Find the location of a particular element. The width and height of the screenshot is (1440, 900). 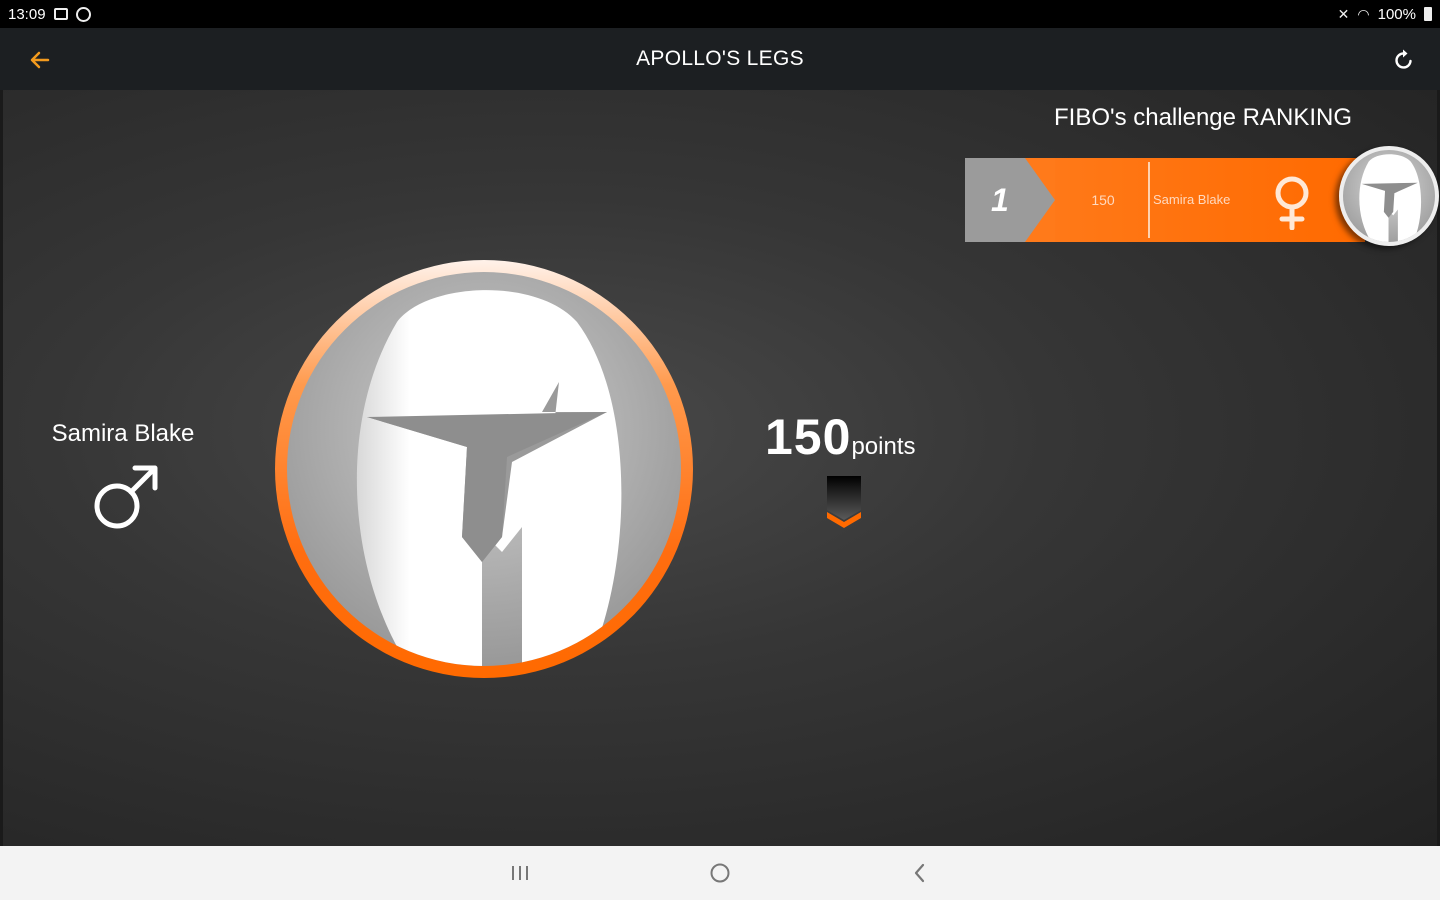

spartan-helmet-small-icon is located at coordinates (1390, 198).